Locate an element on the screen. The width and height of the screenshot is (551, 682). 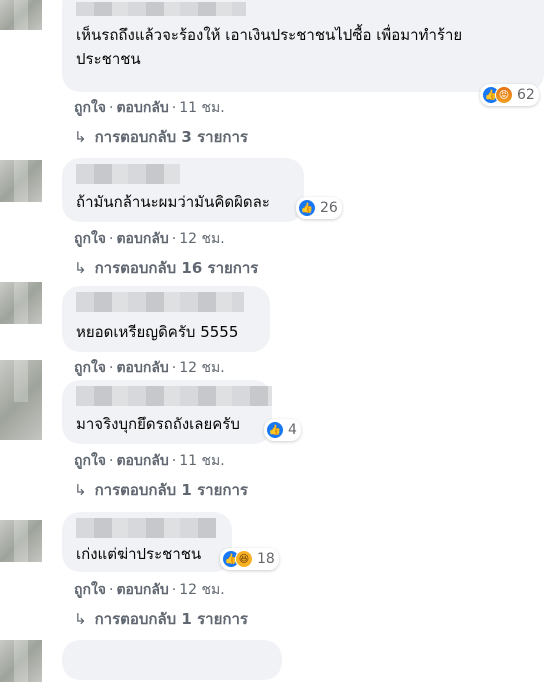
comment-text: เก่งแต่ฆ่าประชาชน is located at coordinates (139, 554).